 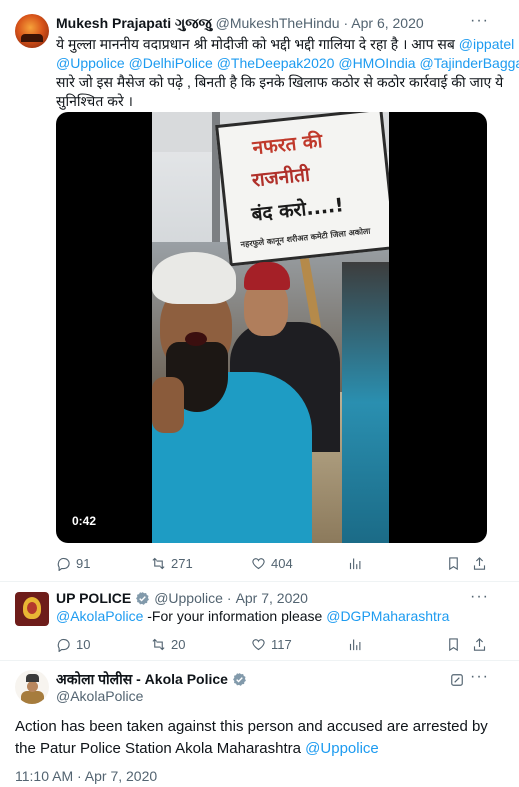 I want to click on tweet-header: अकोला पोलीस - Akola Police, so click(x=151, y=679).